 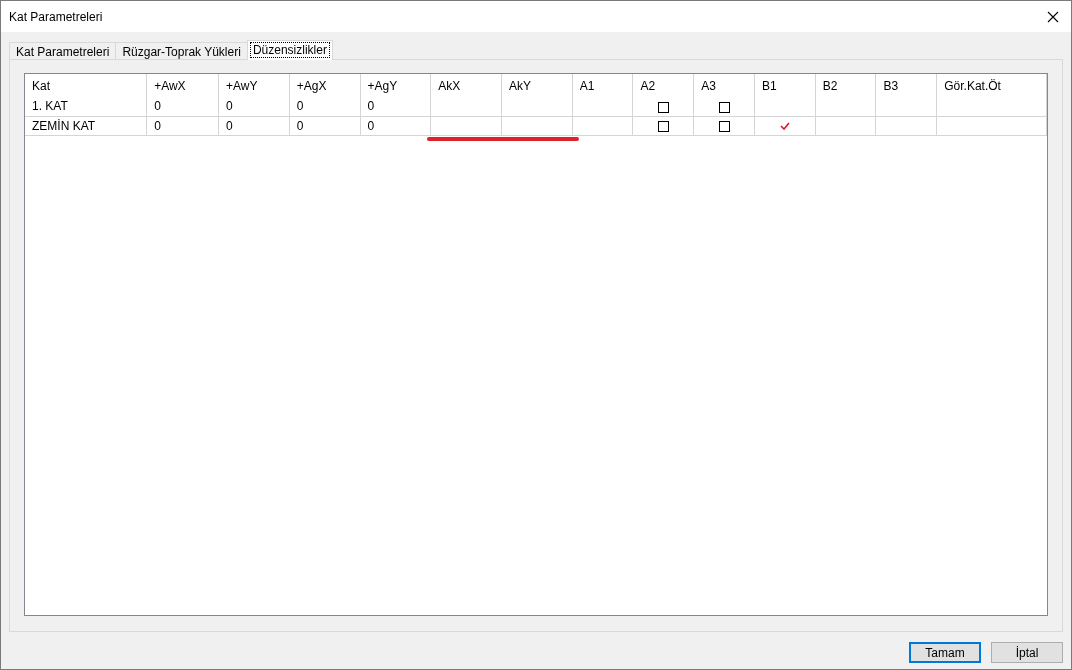 I want to click on column-header: +AwY, so click(x=254, y=85).